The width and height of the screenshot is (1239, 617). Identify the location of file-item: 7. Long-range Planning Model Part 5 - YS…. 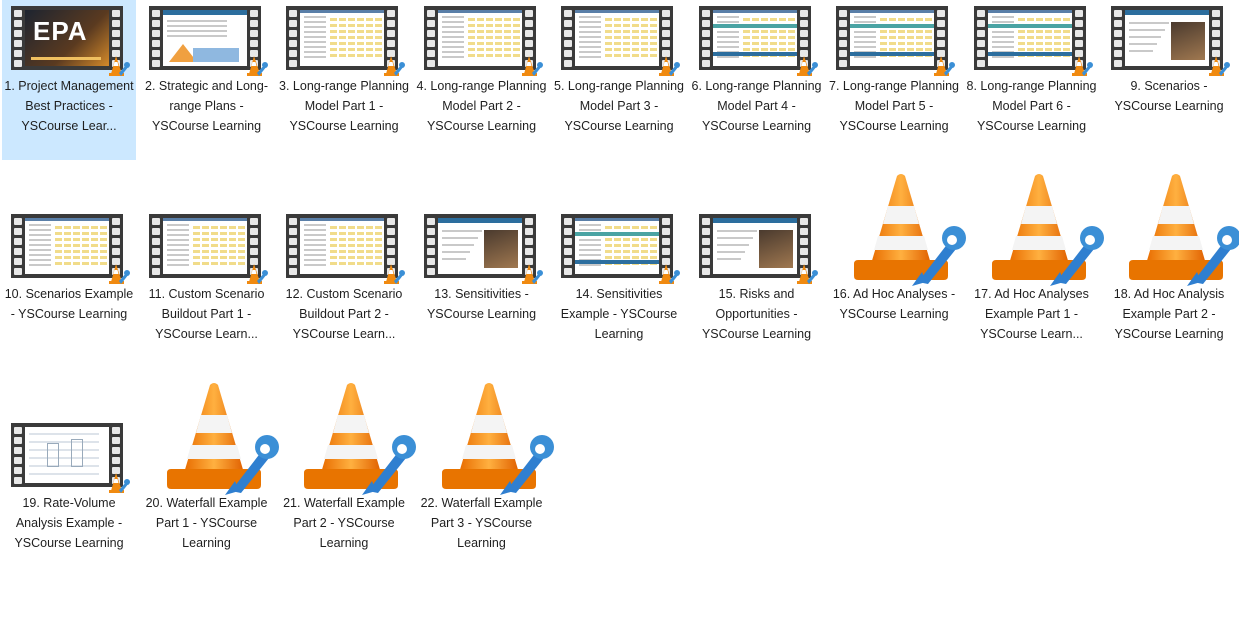
(894, 100).